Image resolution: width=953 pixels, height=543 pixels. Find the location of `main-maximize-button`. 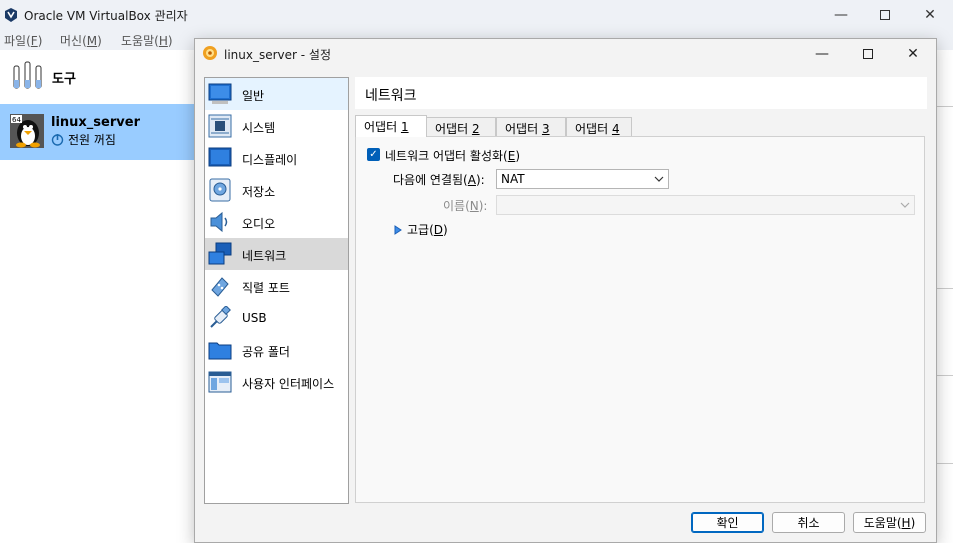

main-maximize-button is located at coordinates (885, 15).